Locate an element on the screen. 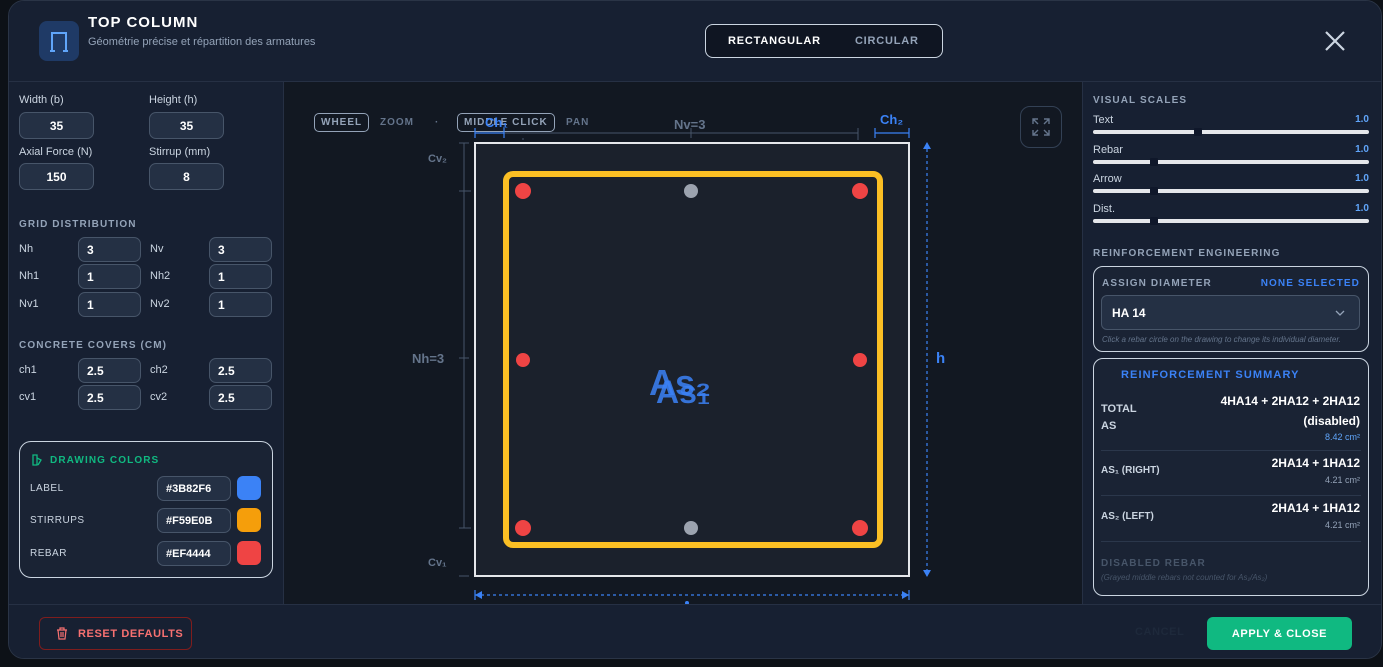 The height and width of the screenshot is (667, 1383). ch2-input: 2.5 is located at coordinates (240, 370).